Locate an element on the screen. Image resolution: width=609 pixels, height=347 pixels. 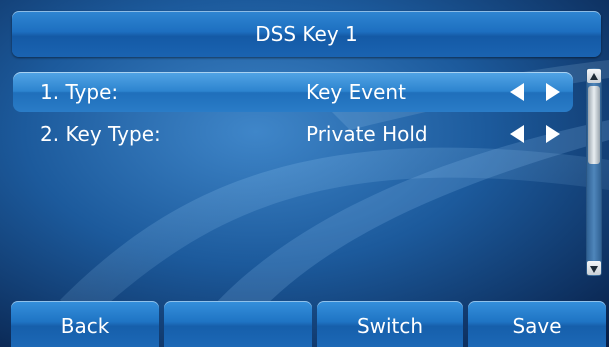
setting-label: 1. Type: is located at coordinates (79, 92).